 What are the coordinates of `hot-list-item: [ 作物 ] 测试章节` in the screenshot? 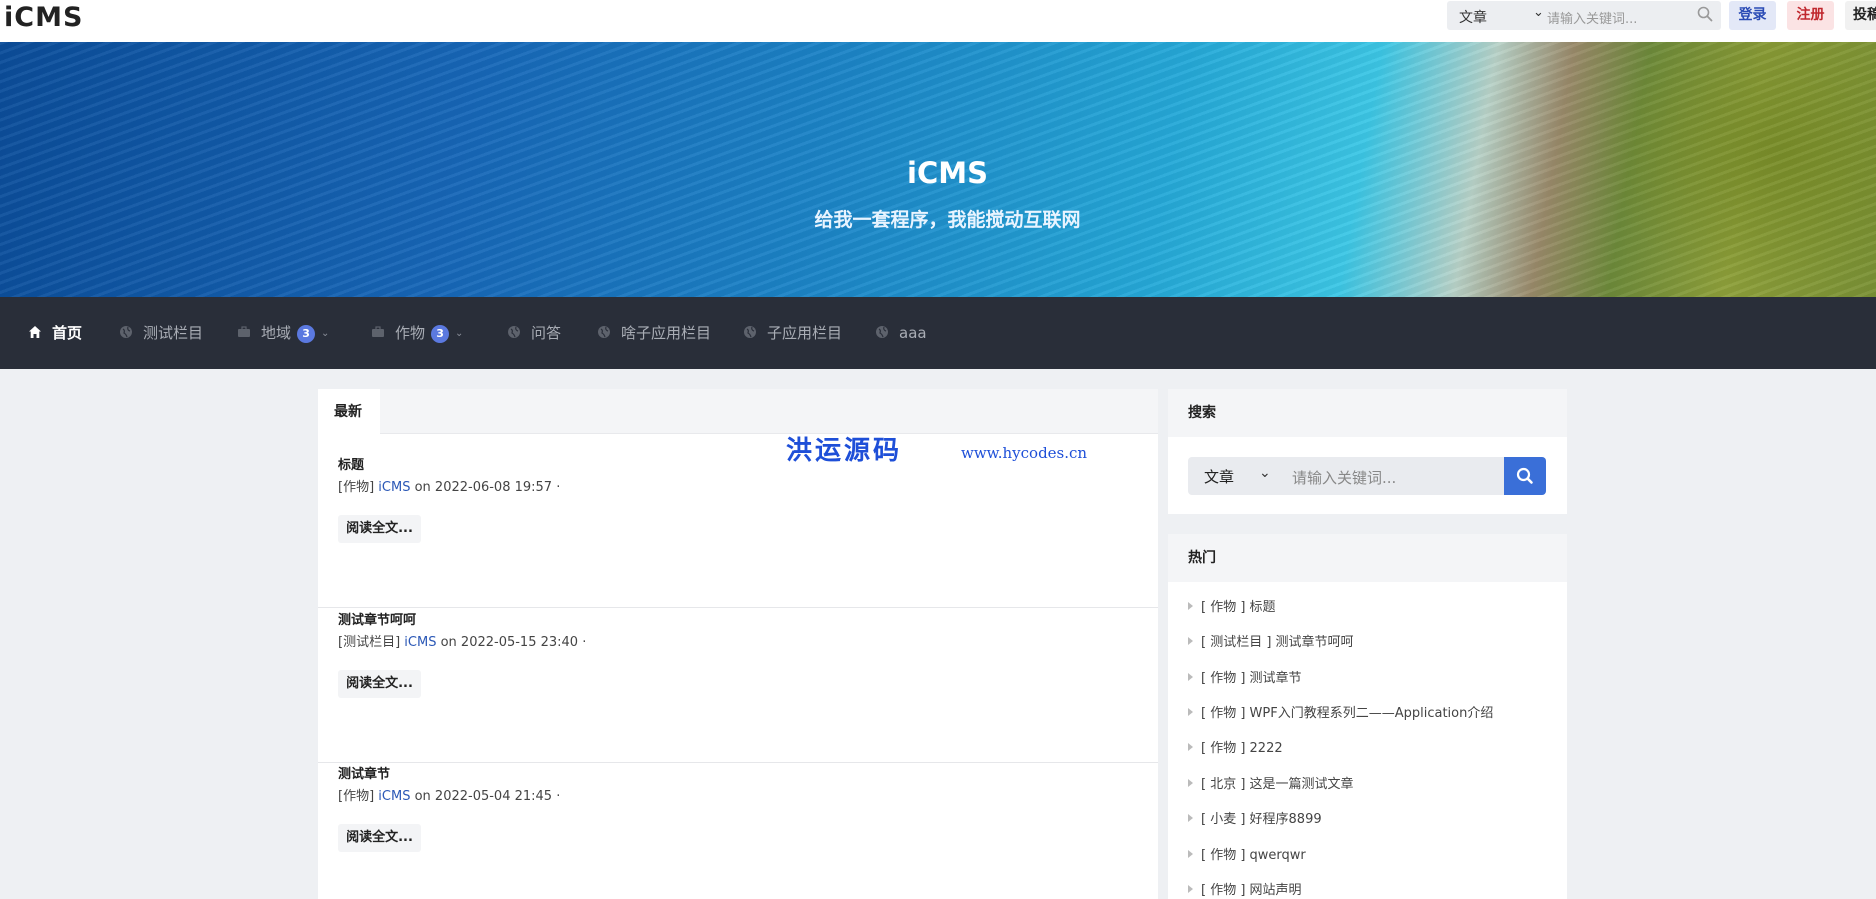 It's located at (1245, 676).